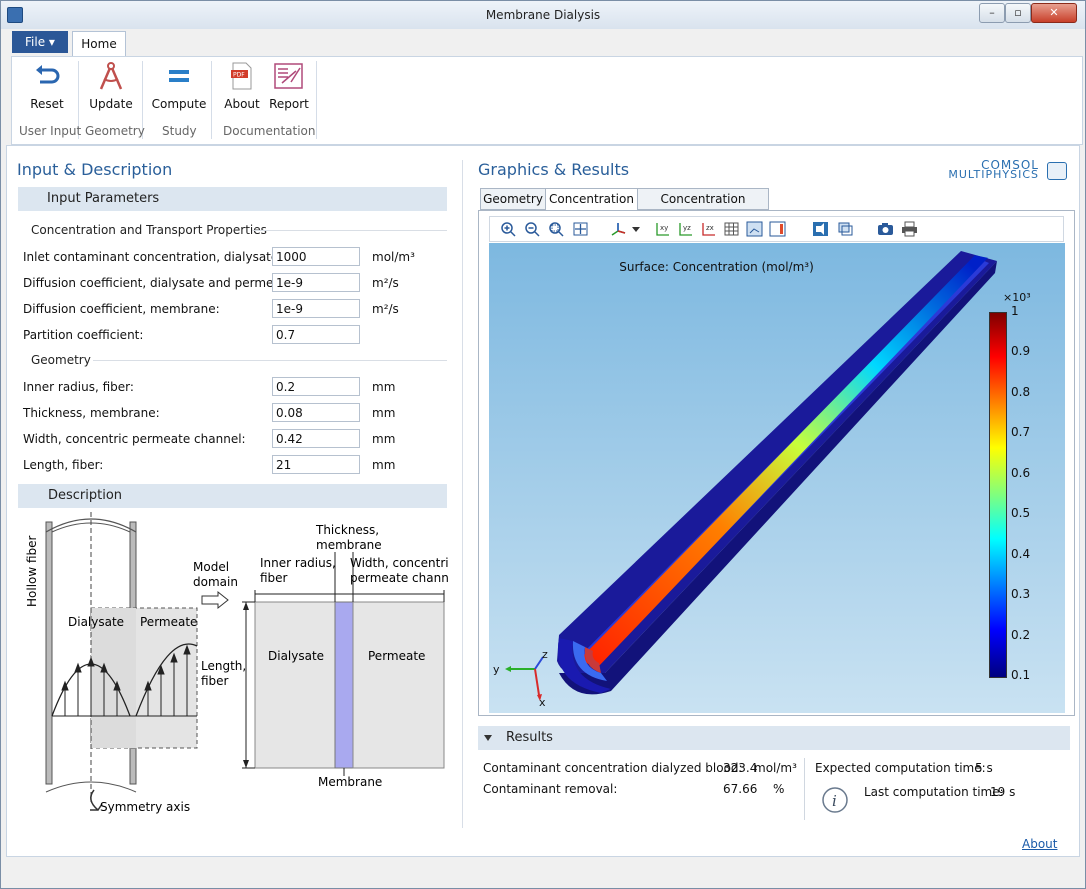  What do you see at coordinates (488, 738) in the screenshot?
I see `collapse-arrow-icon` at bounding box center [488, 738].